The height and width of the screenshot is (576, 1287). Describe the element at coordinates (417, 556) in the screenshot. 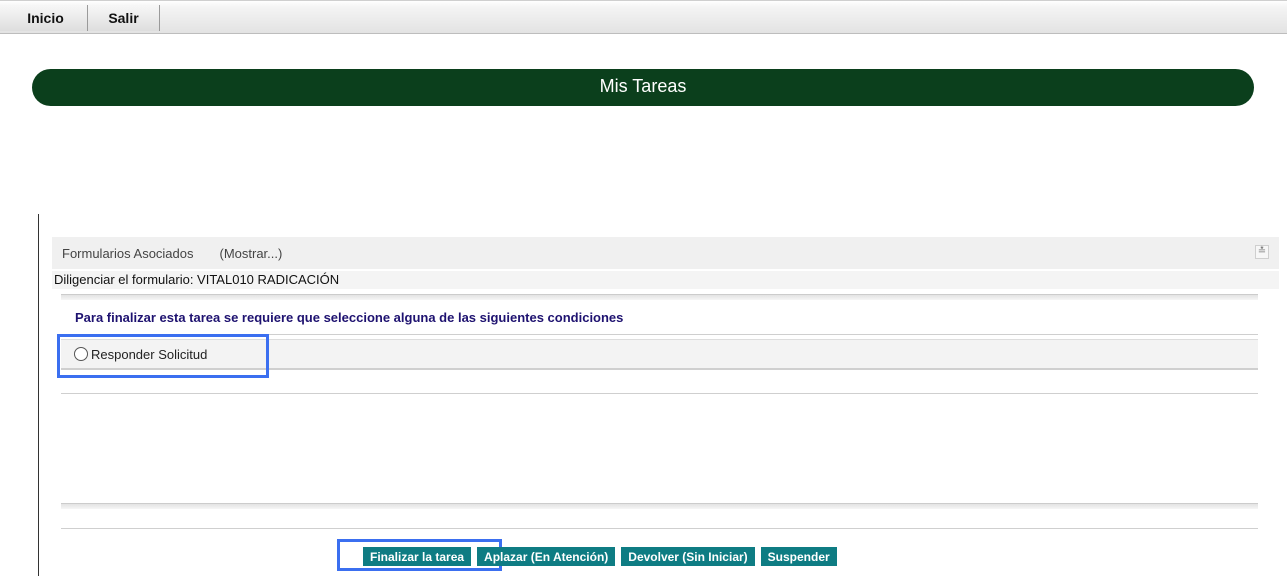

I see `finalize-task-button: Finalizar la tarea` at that location.